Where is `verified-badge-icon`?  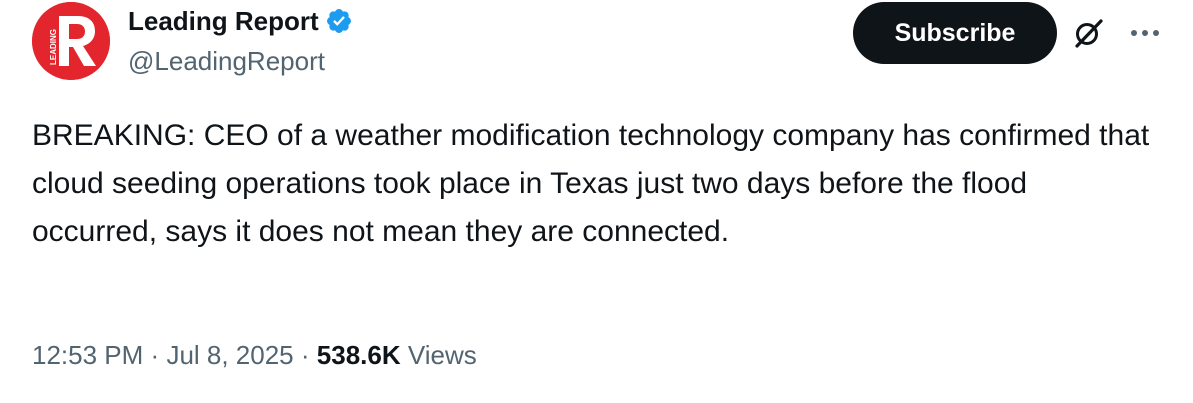 verified-badge-icon is located at coordinates (339, 21).